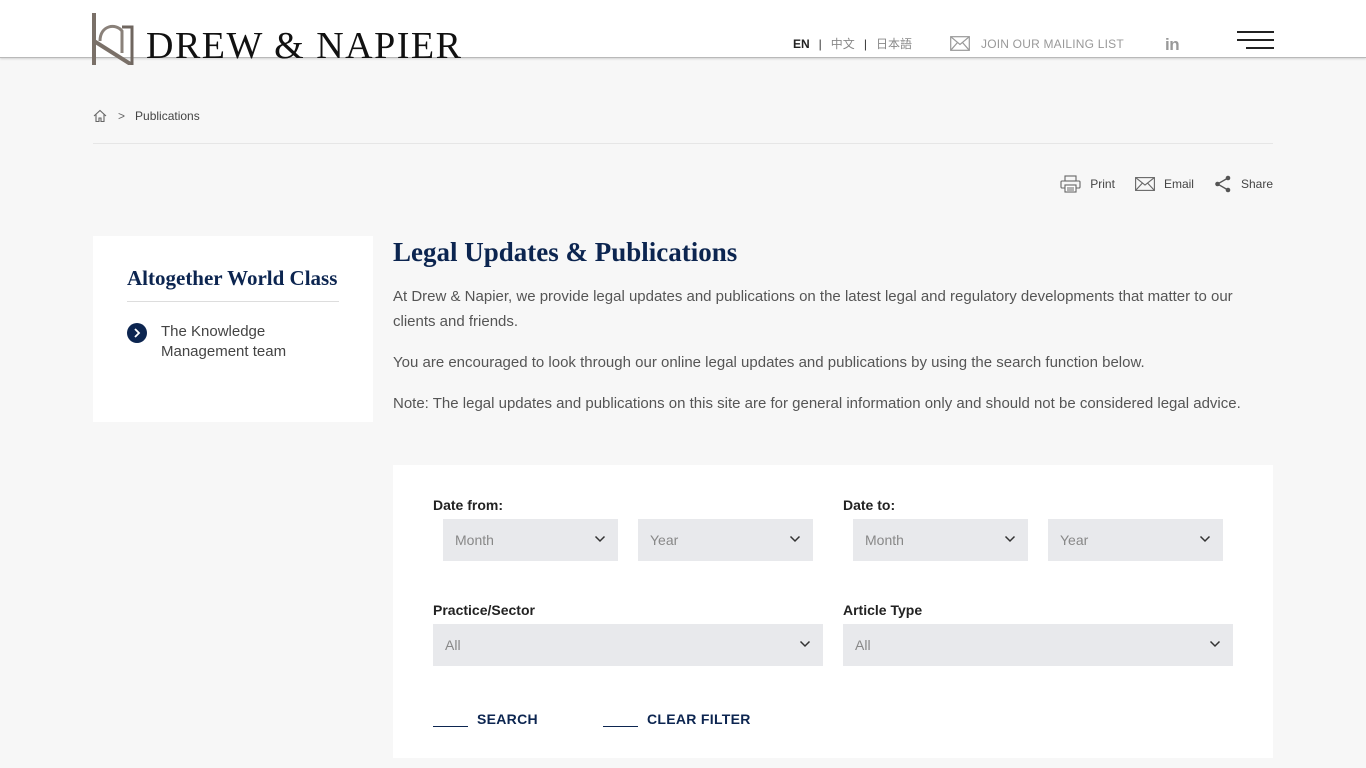  I want to click on practice-sector-select: All, so click(628, 645).